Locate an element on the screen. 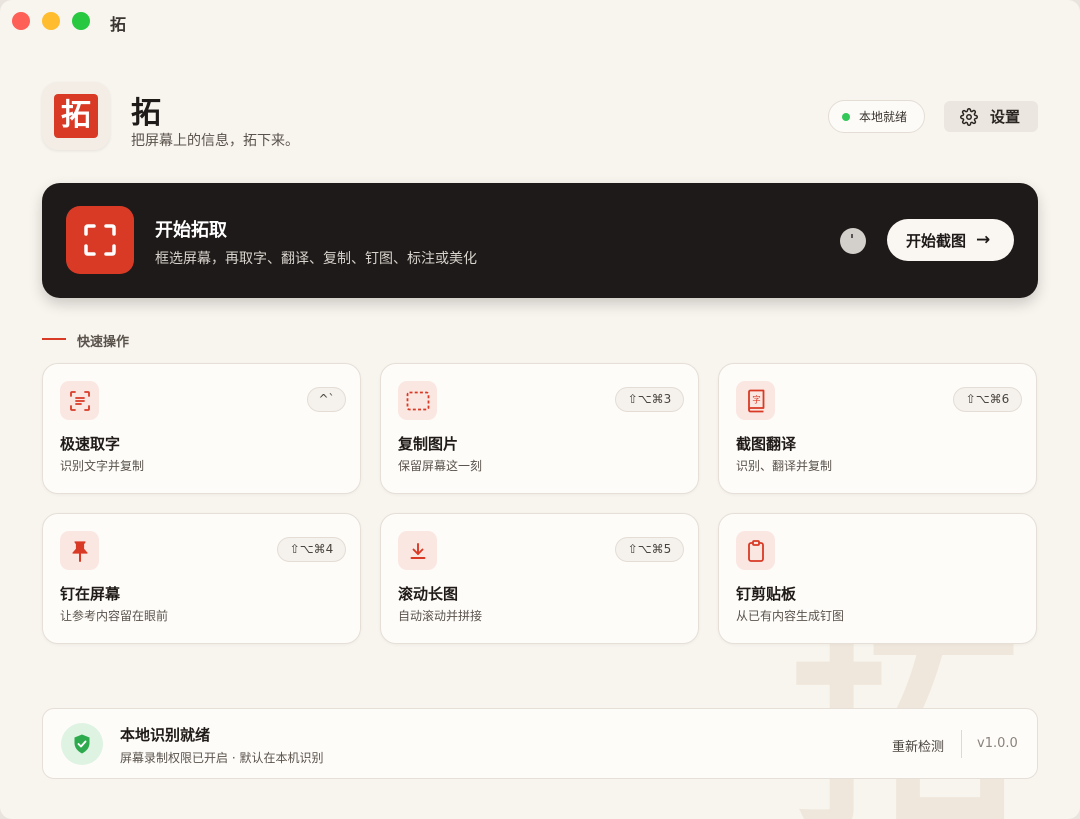 This screenshot has height=819, width=1080. maximize-window-button is located at coordinates (81, 21).